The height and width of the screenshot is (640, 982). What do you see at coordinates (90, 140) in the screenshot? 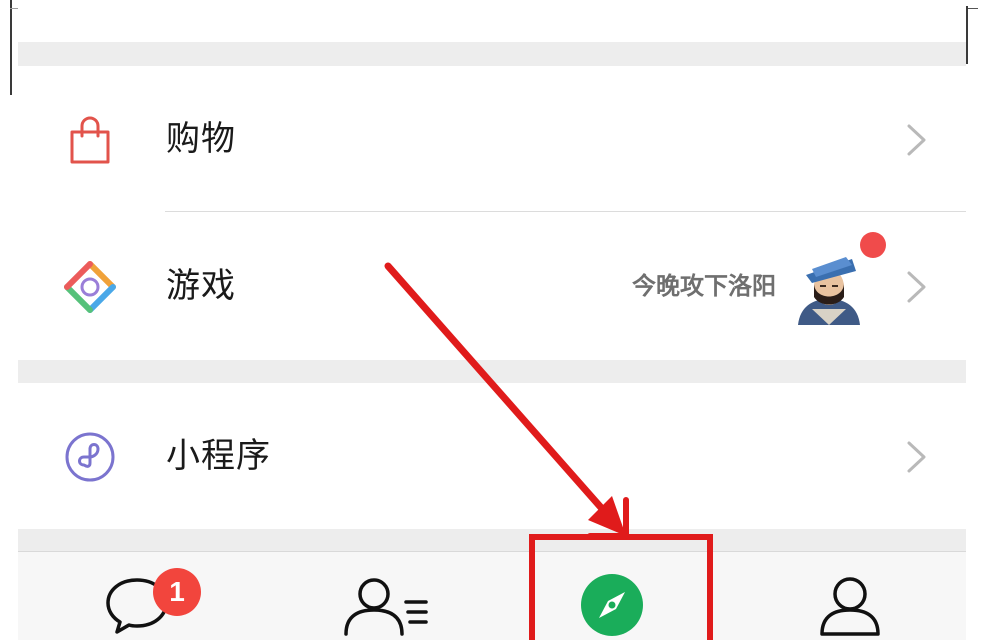
I see `shopping-bag-icon` at bounding box center [90, 140].